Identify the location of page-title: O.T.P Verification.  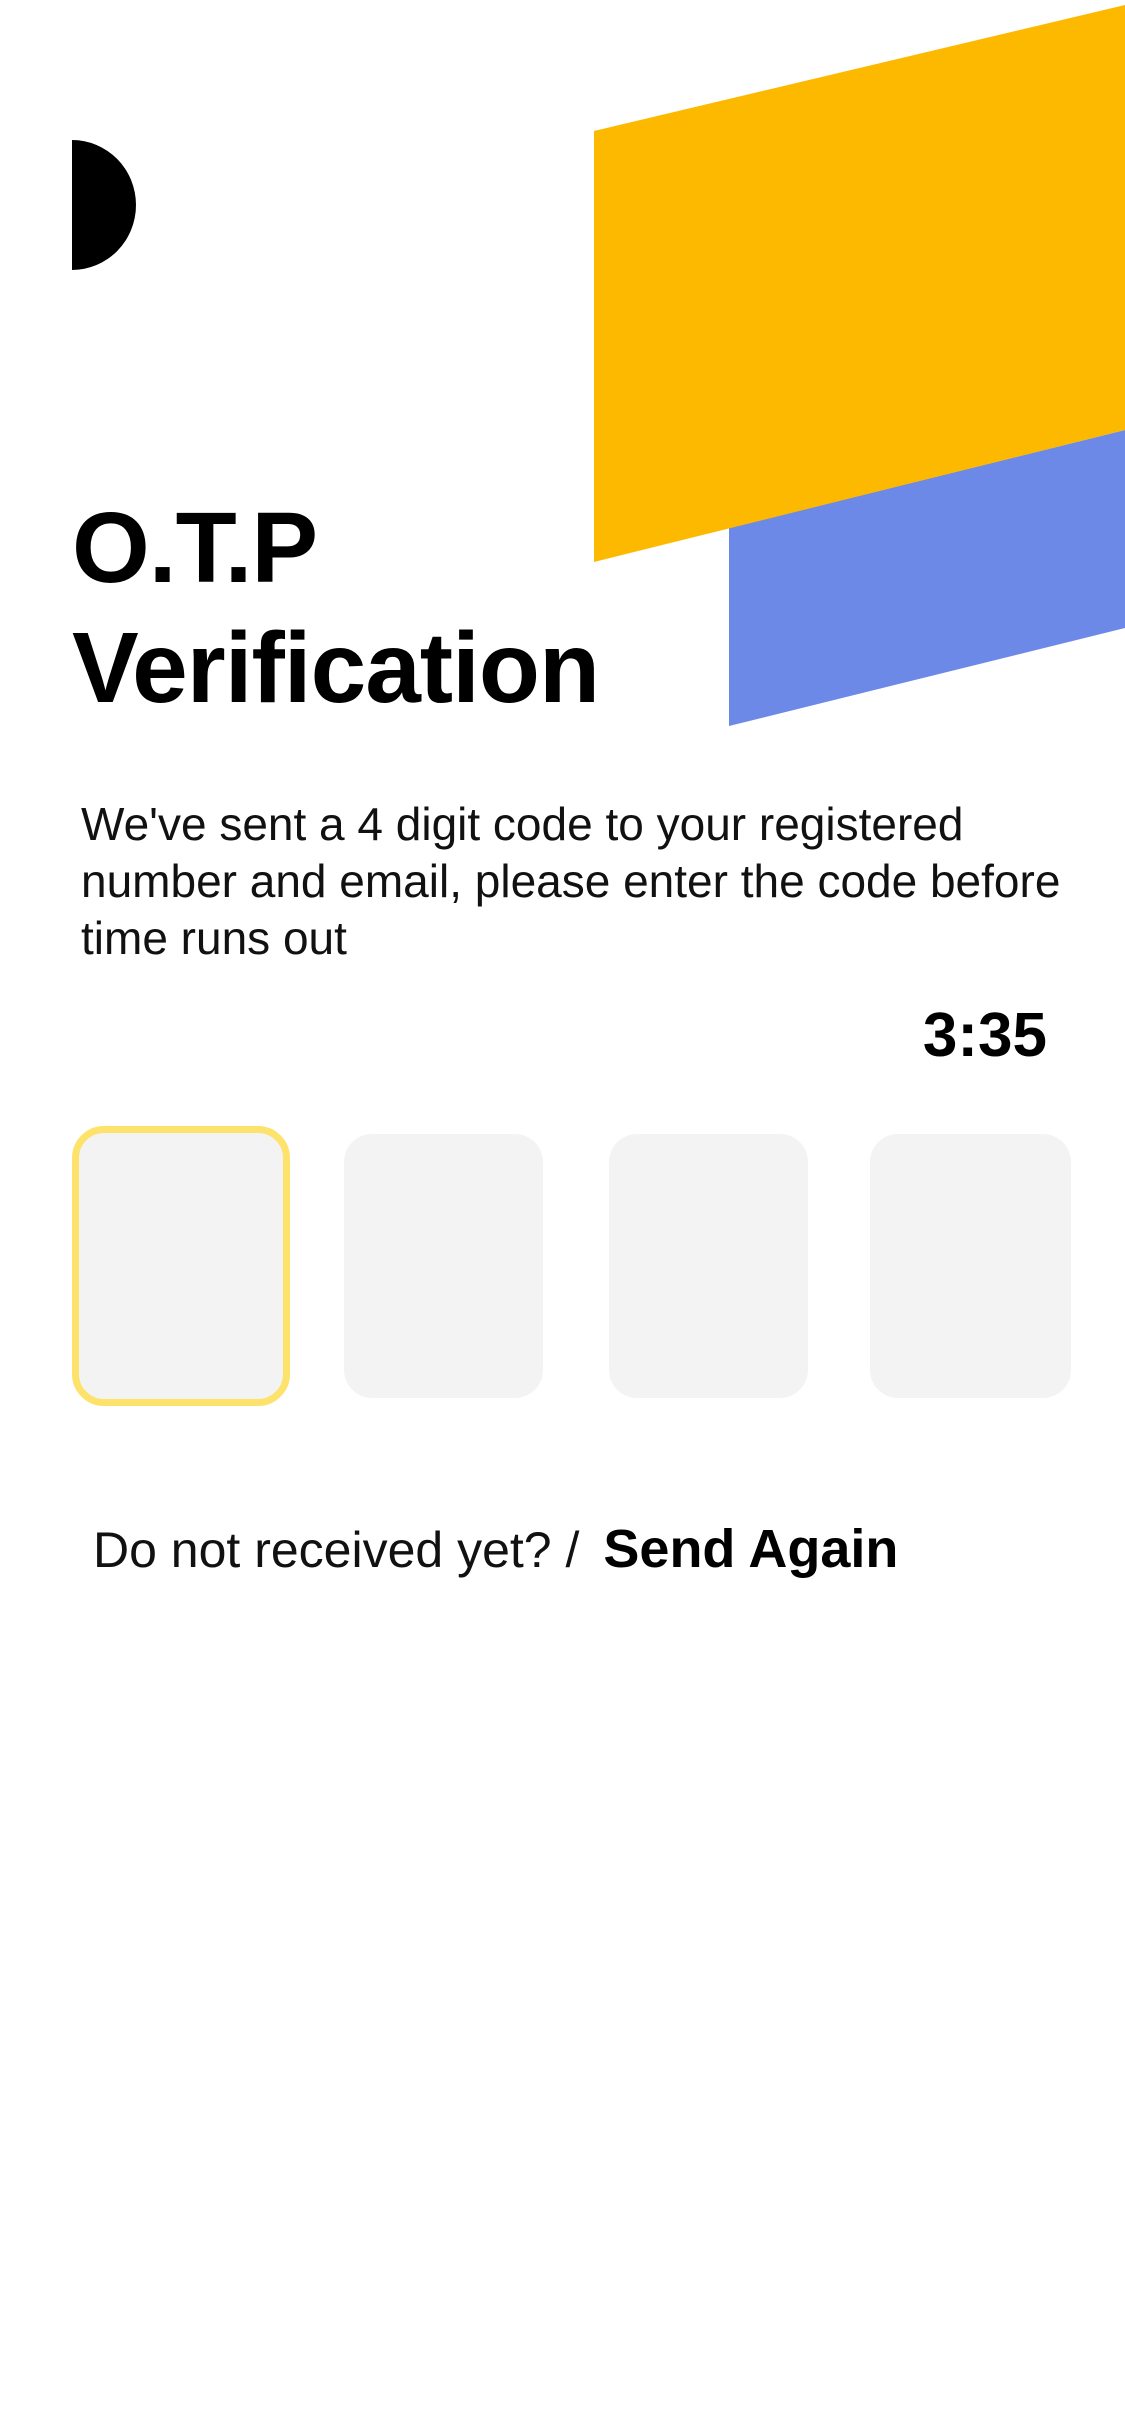
(382, 608).